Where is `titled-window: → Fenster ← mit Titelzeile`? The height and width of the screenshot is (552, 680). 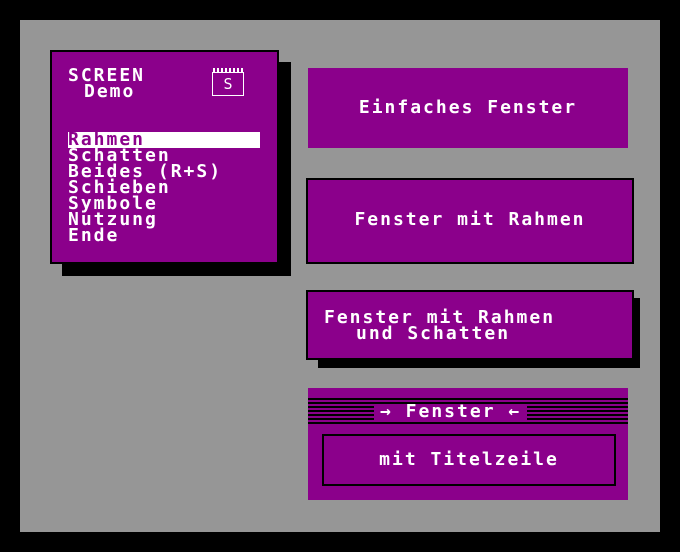 titled-window: → Fenster ← mit Titelzeile is located at coordinates (468, 444).